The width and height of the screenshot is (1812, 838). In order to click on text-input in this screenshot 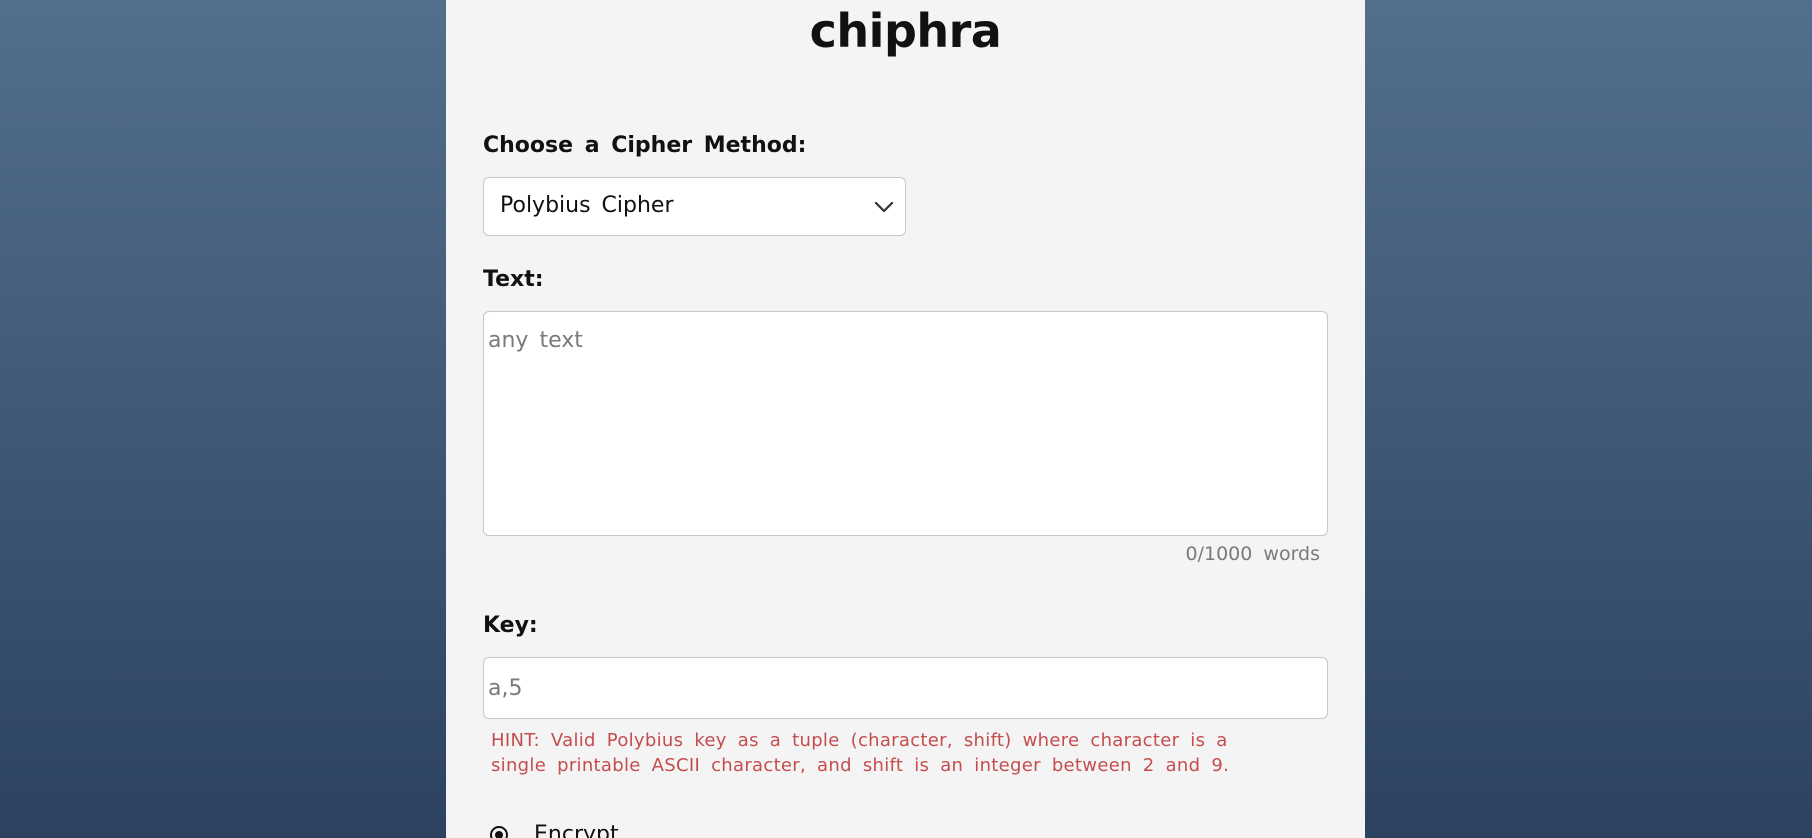, I will do `click(905, 423)`.